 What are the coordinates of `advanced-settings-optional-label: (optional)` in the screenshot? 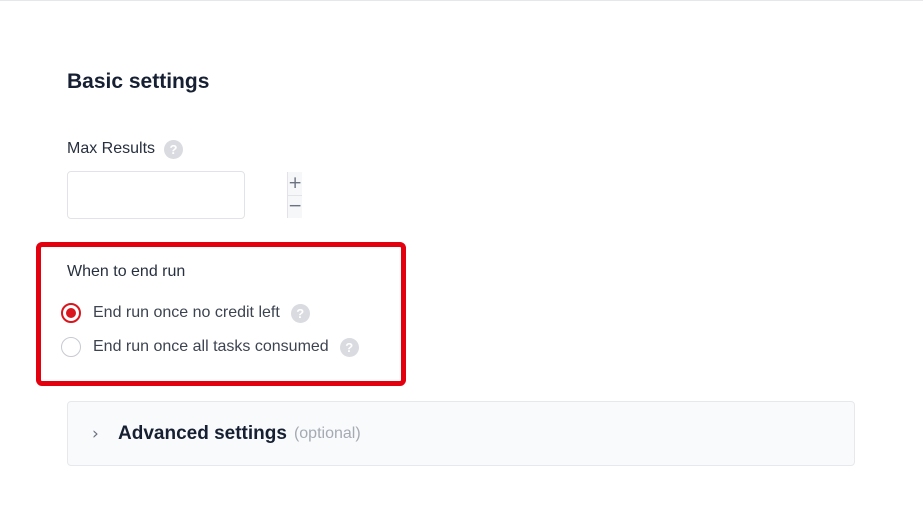 It's located at (327, 433).